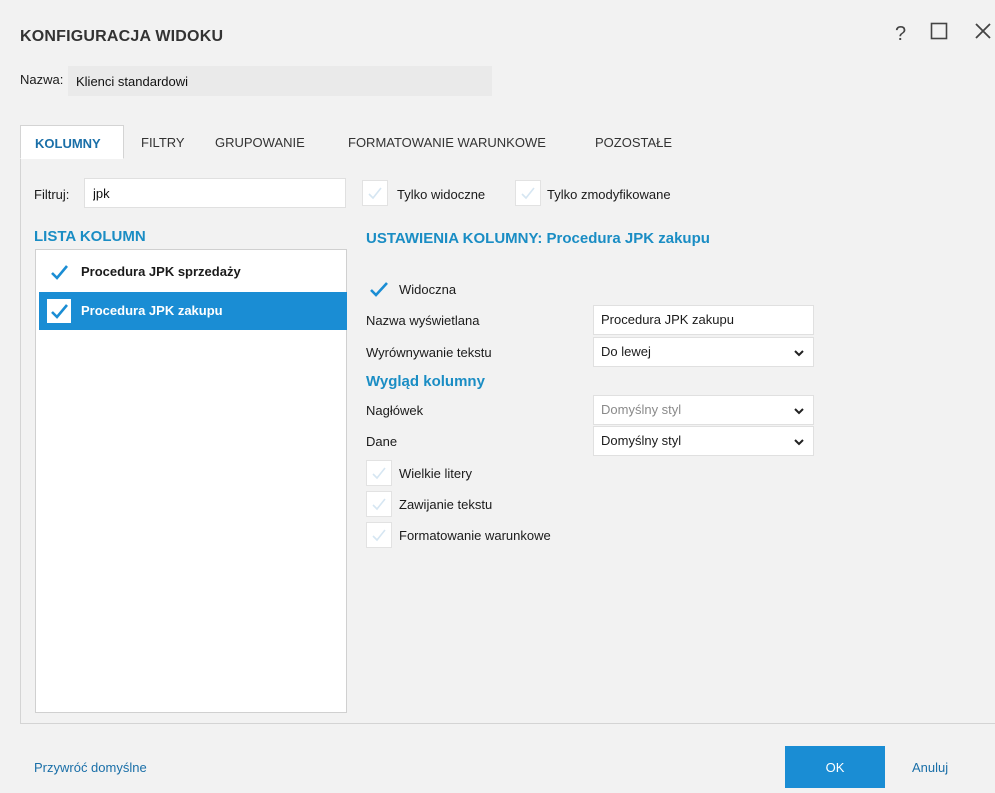 The image size is (995, 793). I want to click on only-visible-label: Tylko widoczne, so click(441, 194).